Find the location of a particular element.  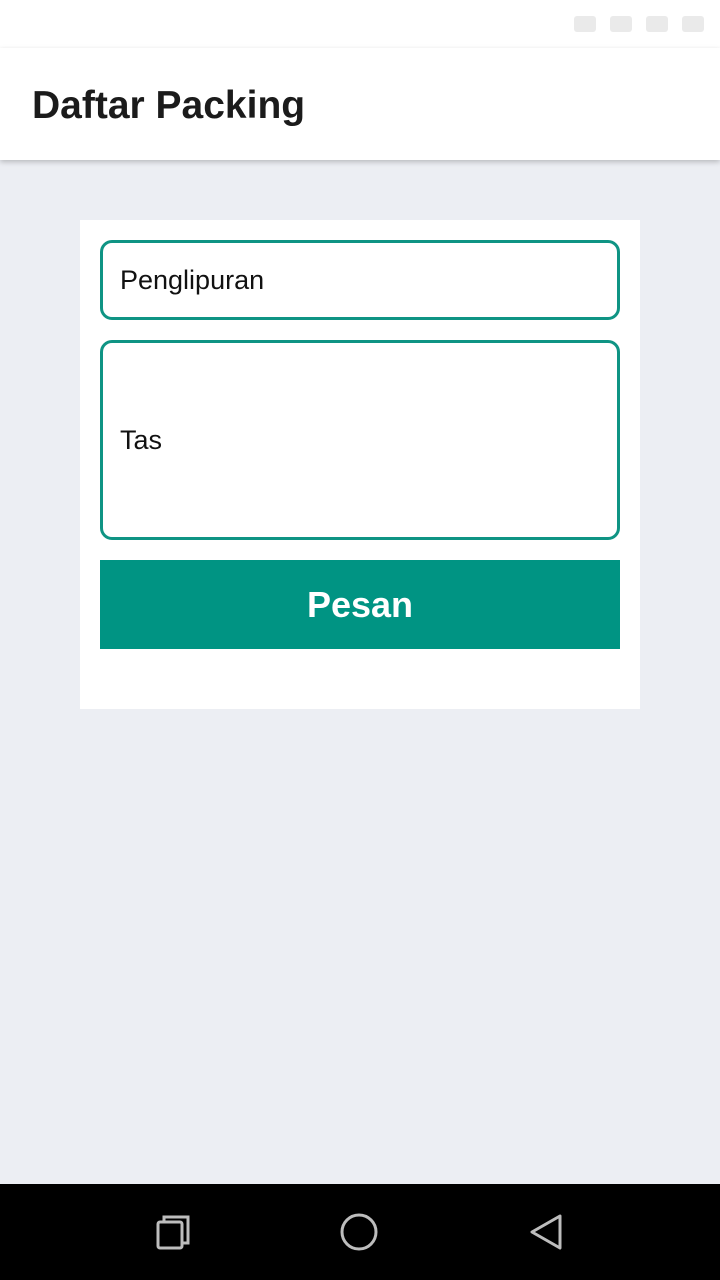

recents-button is located at coordinates (173, 1232).